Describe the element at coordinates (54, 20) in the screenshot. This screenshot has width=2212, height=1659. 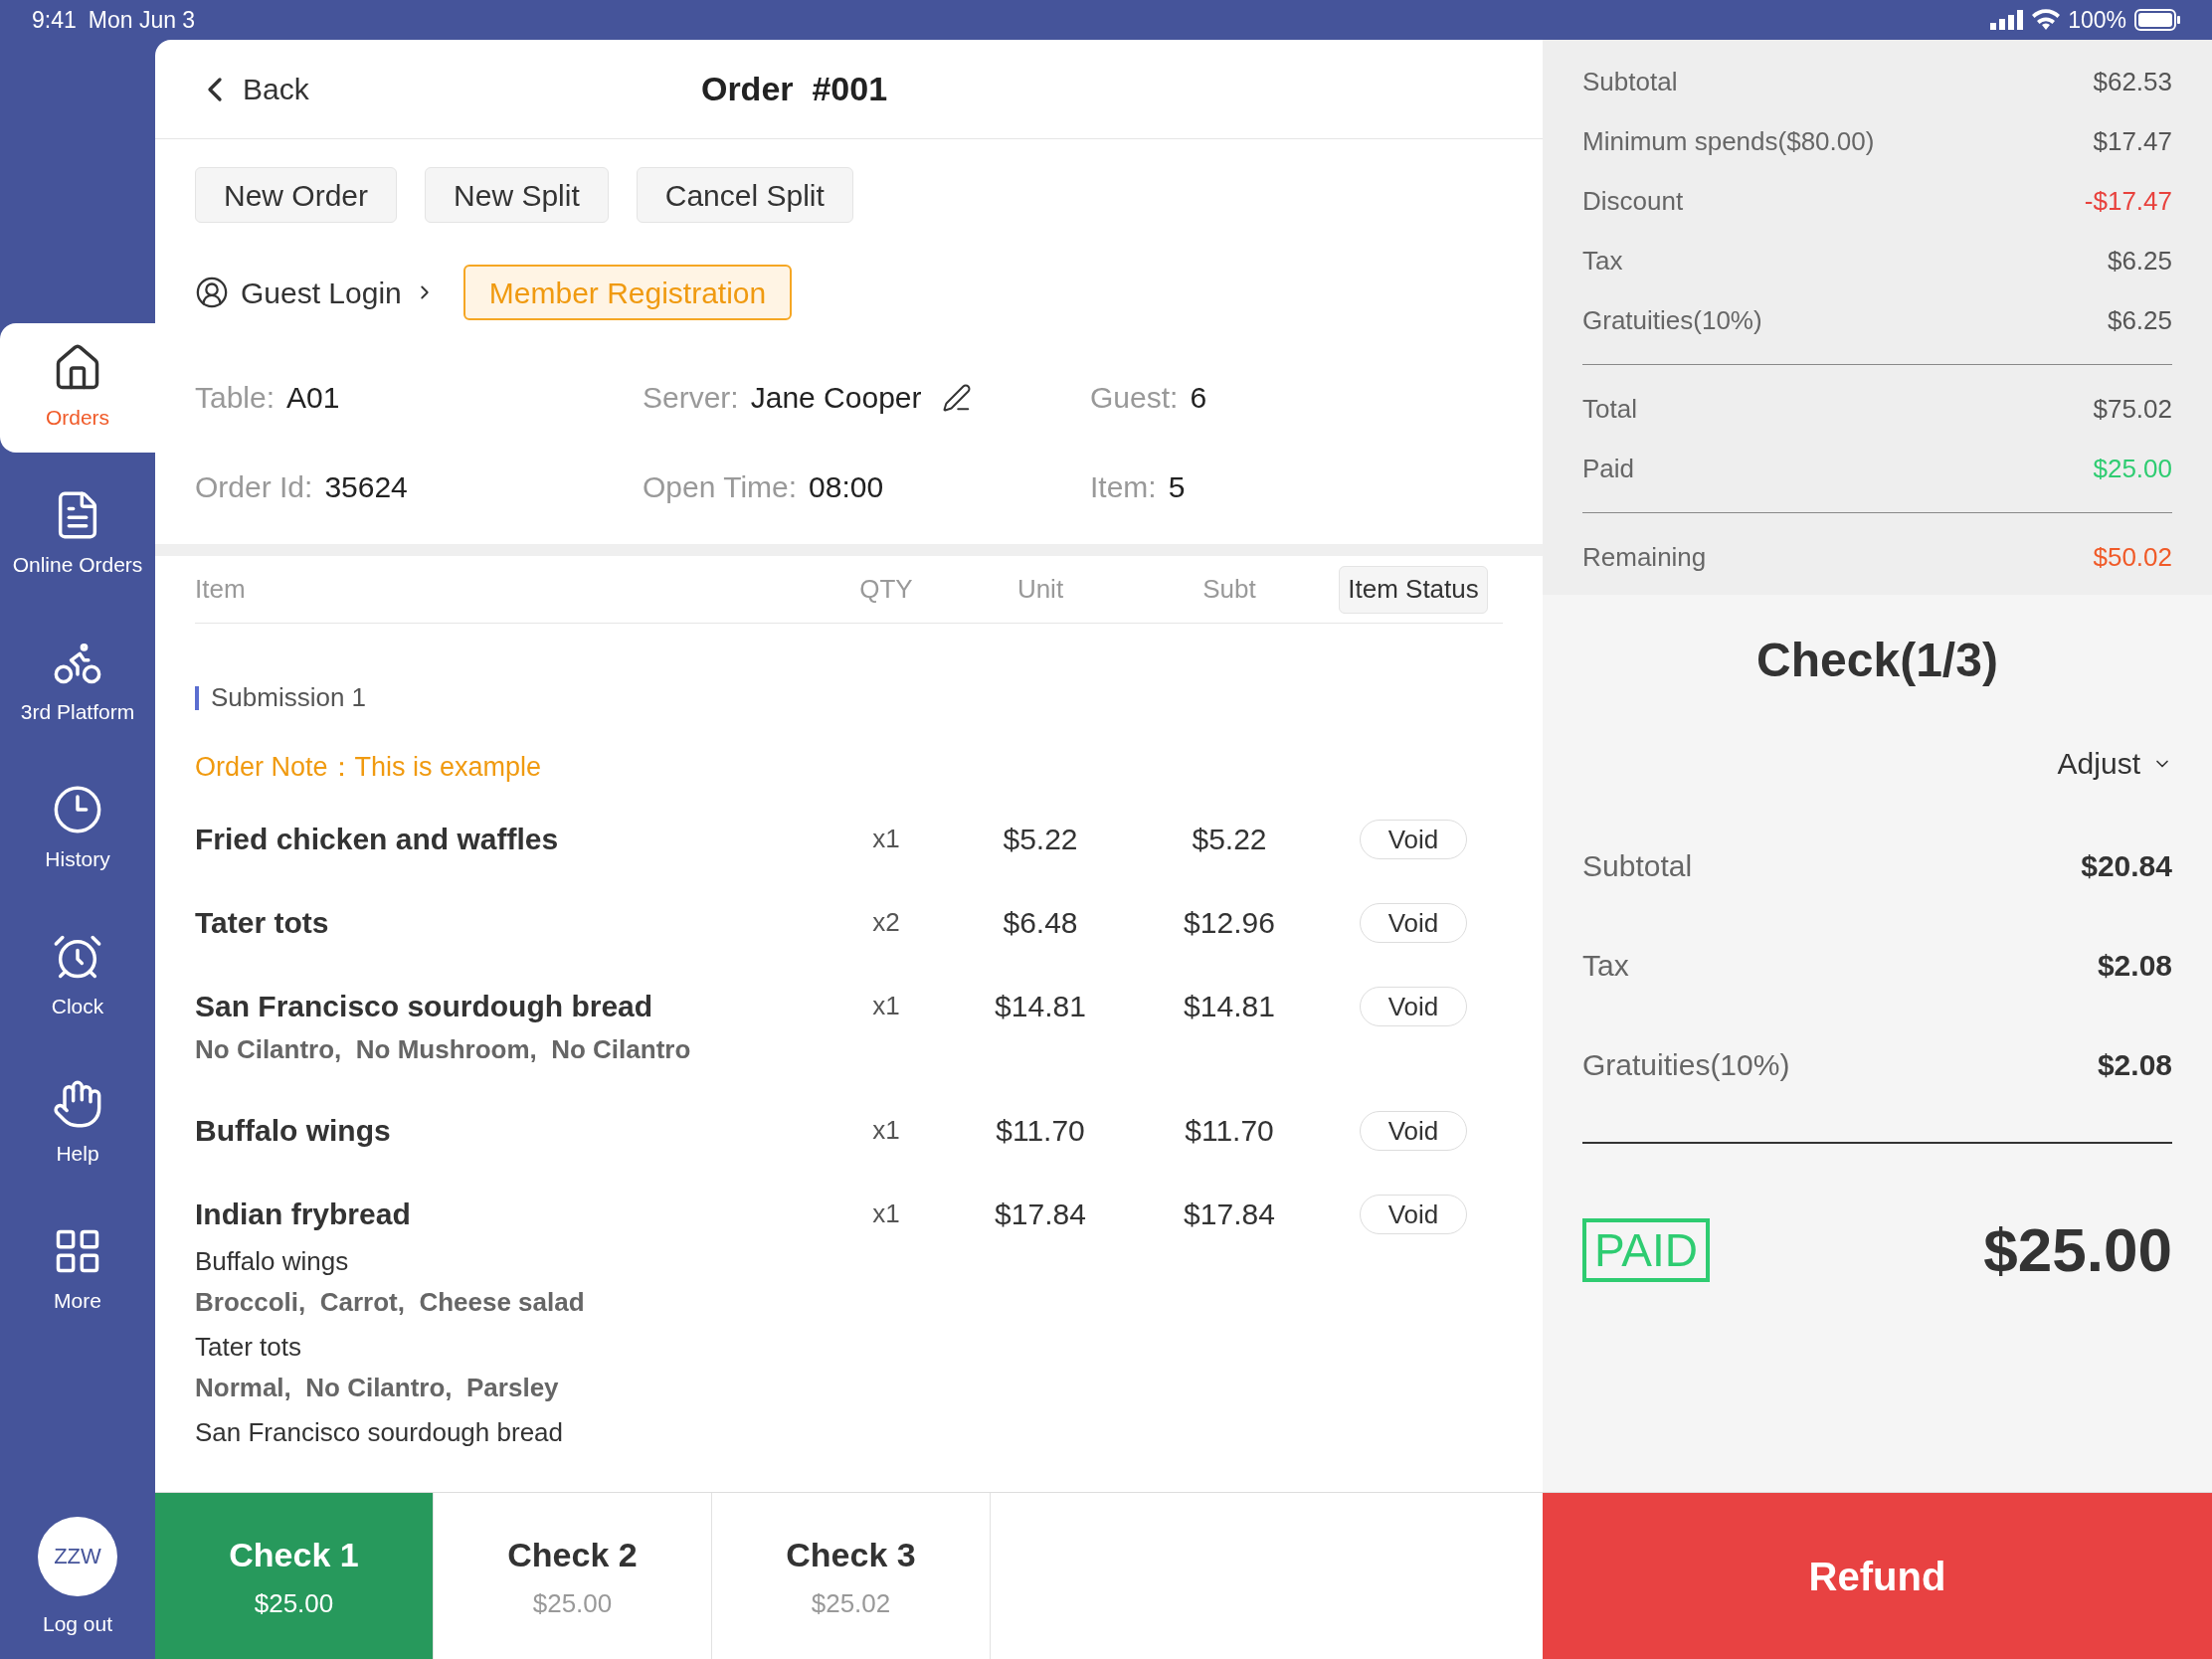
I see `status-time: 9:41` at that location.